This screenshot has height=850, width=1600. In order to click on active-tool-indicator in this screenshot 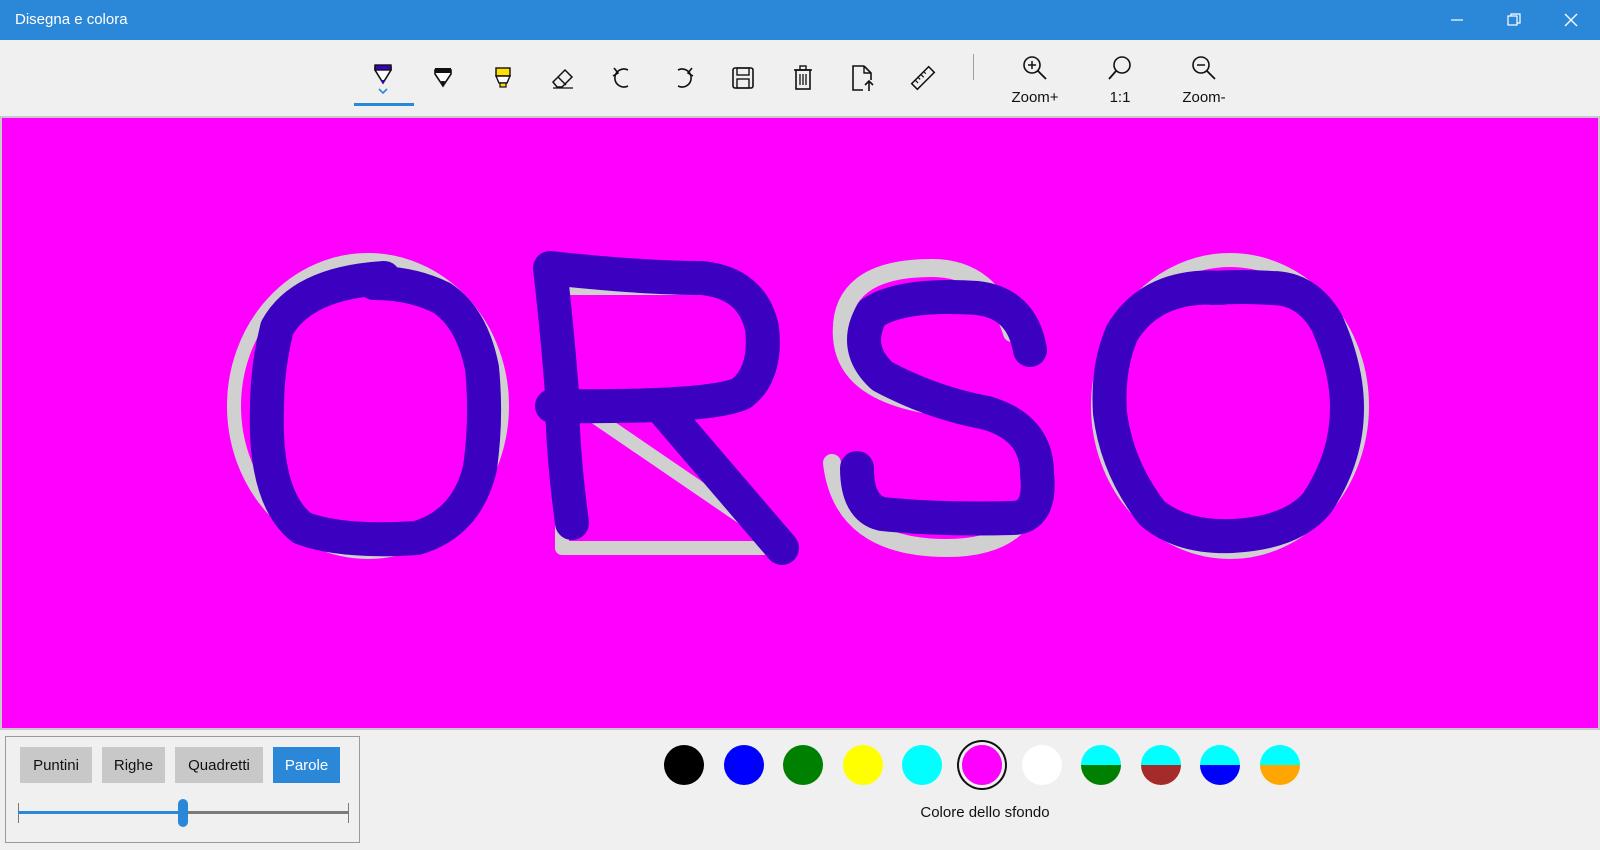, I will do `click(384, 104)`.